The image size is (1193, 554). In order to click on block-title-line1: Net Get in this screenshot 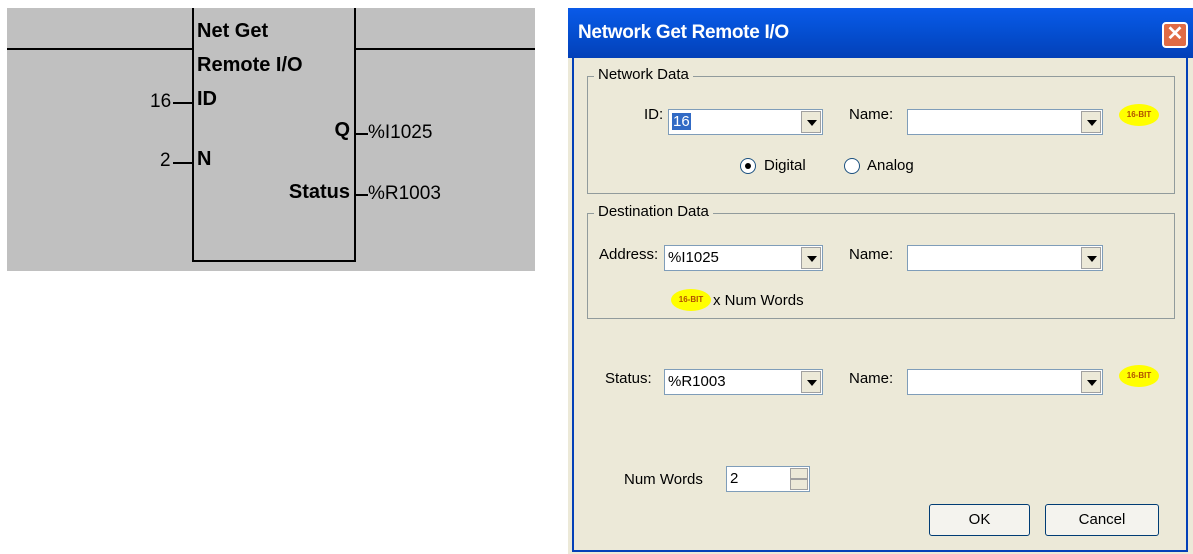, I will do `click(233, 31)`.